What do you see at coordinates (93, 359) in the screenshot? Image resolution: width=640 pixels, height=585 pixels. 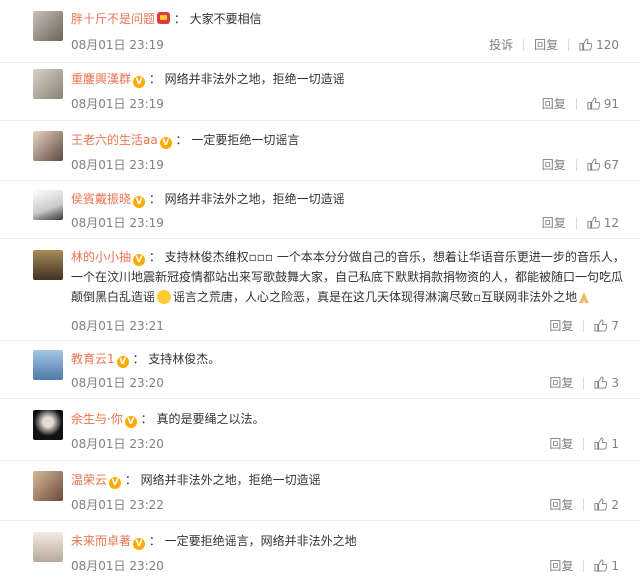 I see `username-link: 教育云1` at bounding box center [93, 359].